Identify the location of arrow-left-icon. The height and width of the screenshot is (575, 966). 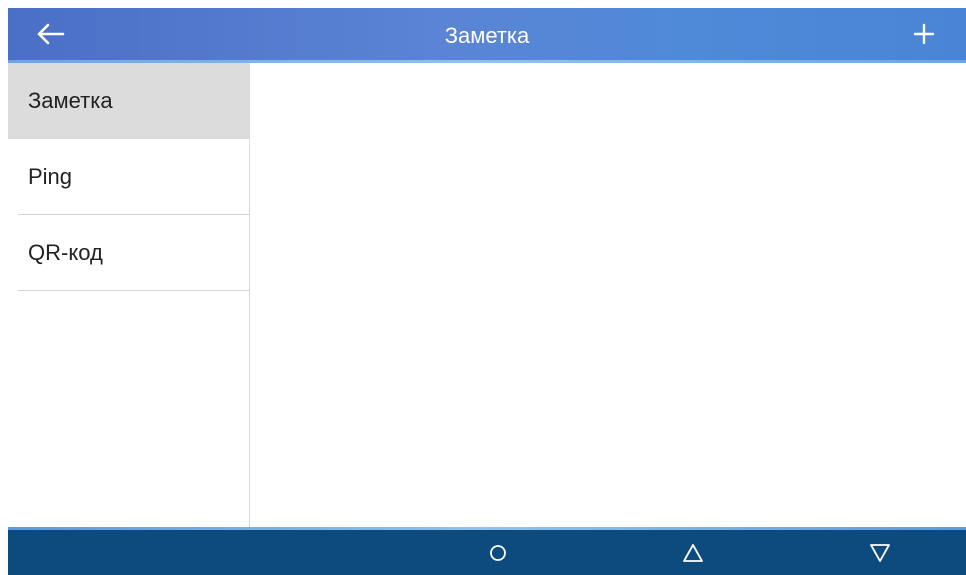
(51, 34).